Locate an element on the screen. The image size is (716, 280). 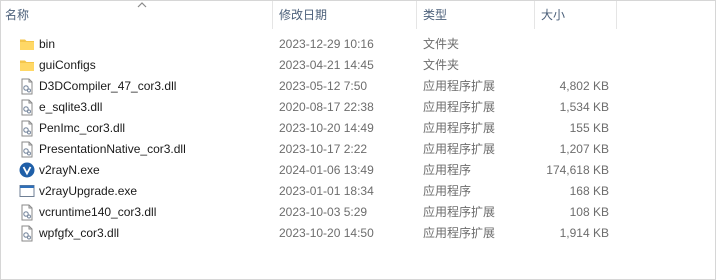
file-modified-date: 2023-01-01 18:34 is located at coordinates (326, 191).